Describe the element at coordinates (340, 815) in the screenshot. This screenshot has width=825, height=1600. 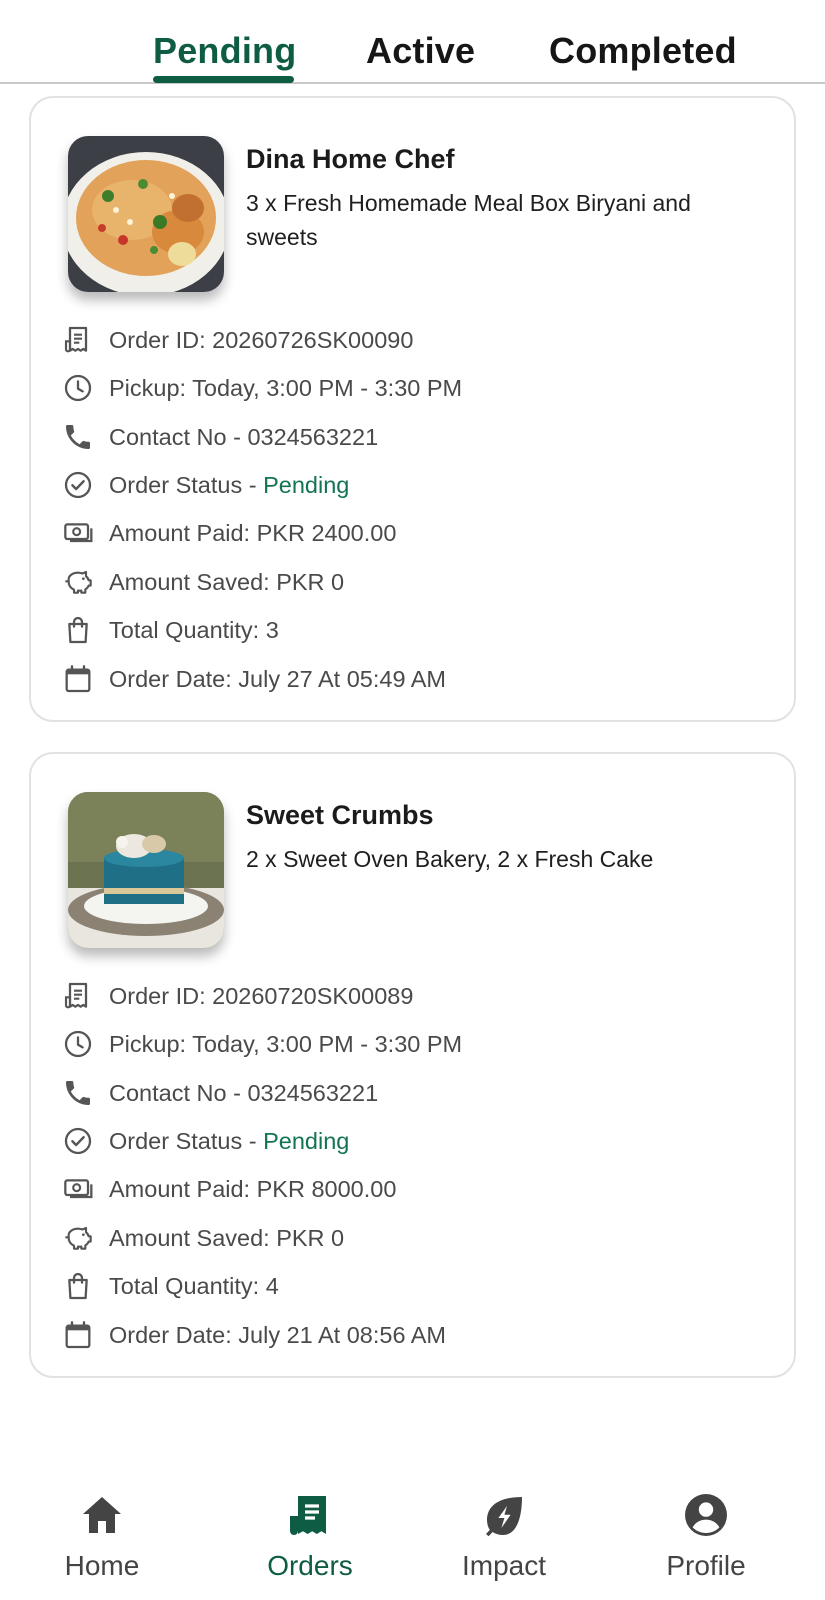
I see `vendor-name: Sweet Crumbs` at that location.